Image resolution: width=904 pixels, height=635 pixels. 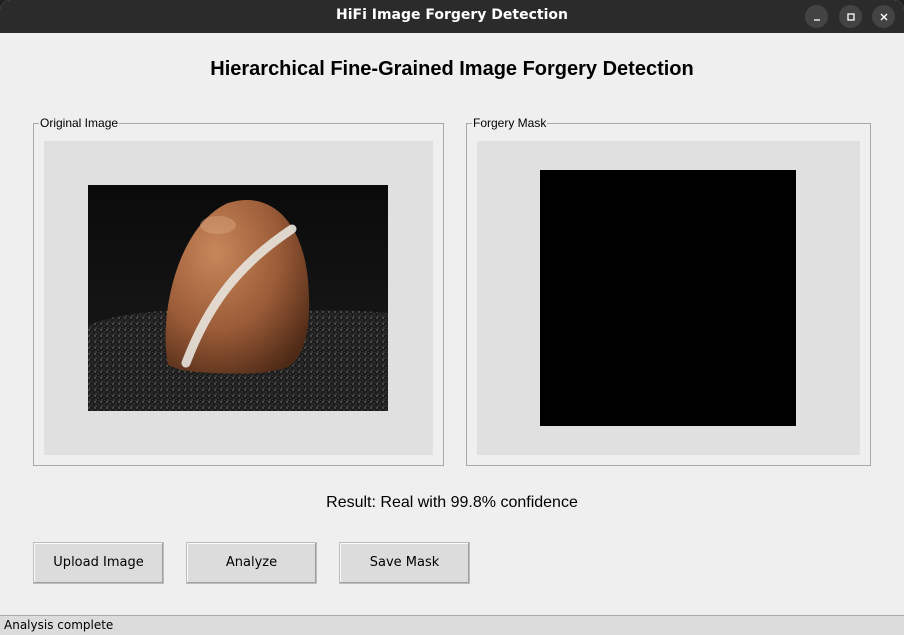 I want to click on result-text: Result: Real with 99.8% confidence, so click(x=452, y=502).